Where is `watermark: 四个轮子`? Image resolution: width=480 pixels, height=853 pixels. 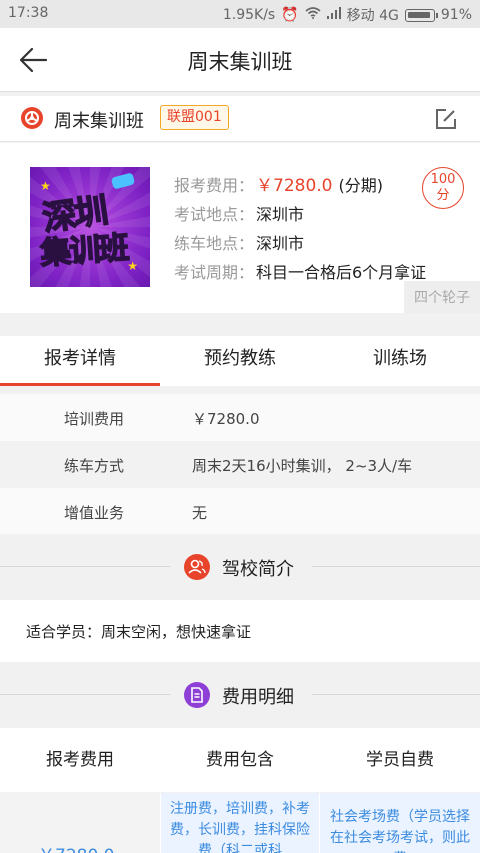
watermark: 四个轮子 is located at coordinates (442, 297).